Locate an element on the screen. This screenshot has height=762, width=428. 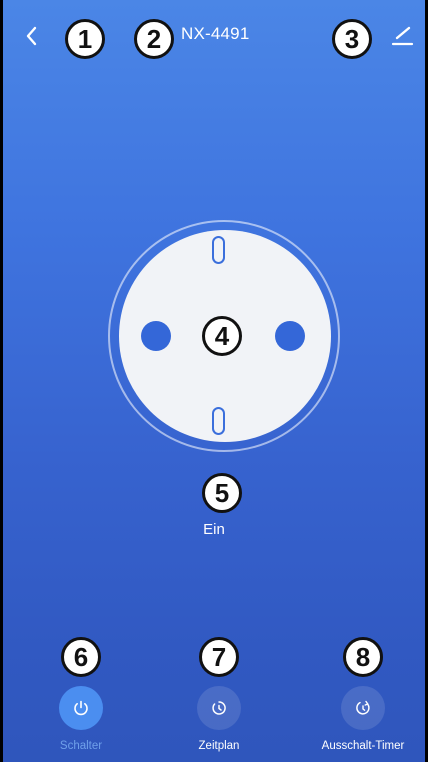
power-icon is located at coordinates (81, 708).